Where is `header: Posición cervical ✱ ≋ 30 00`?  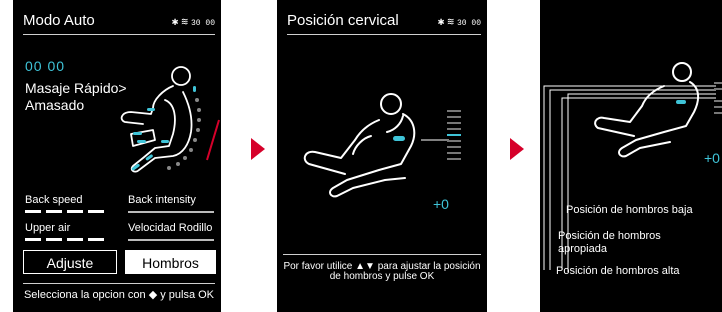 header: Posición cervical ✱ ≋ 30 00 is located at coordinates (384, 22).